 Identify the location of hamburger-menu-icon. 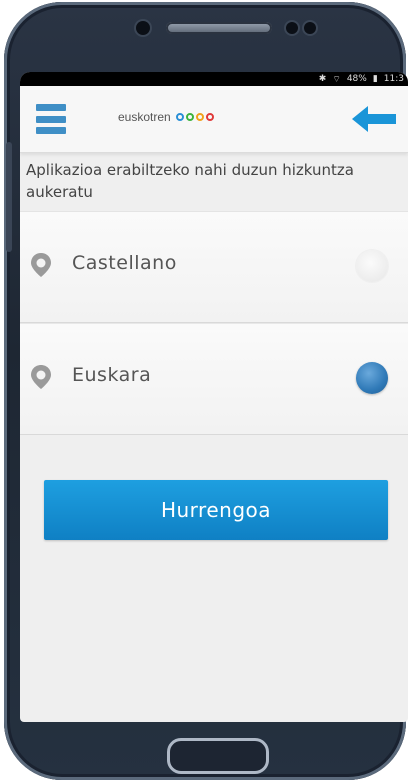
(51, 119).